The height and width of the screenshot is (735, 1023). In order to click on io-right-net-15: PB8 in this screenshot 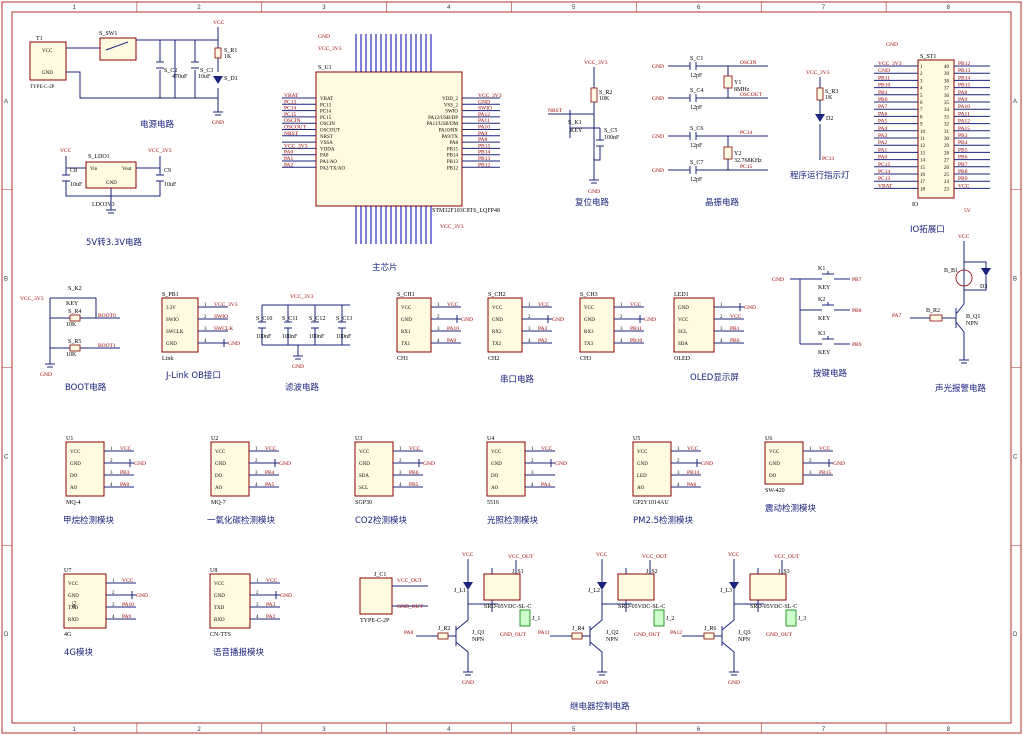, I will do `click(963, 172)`.